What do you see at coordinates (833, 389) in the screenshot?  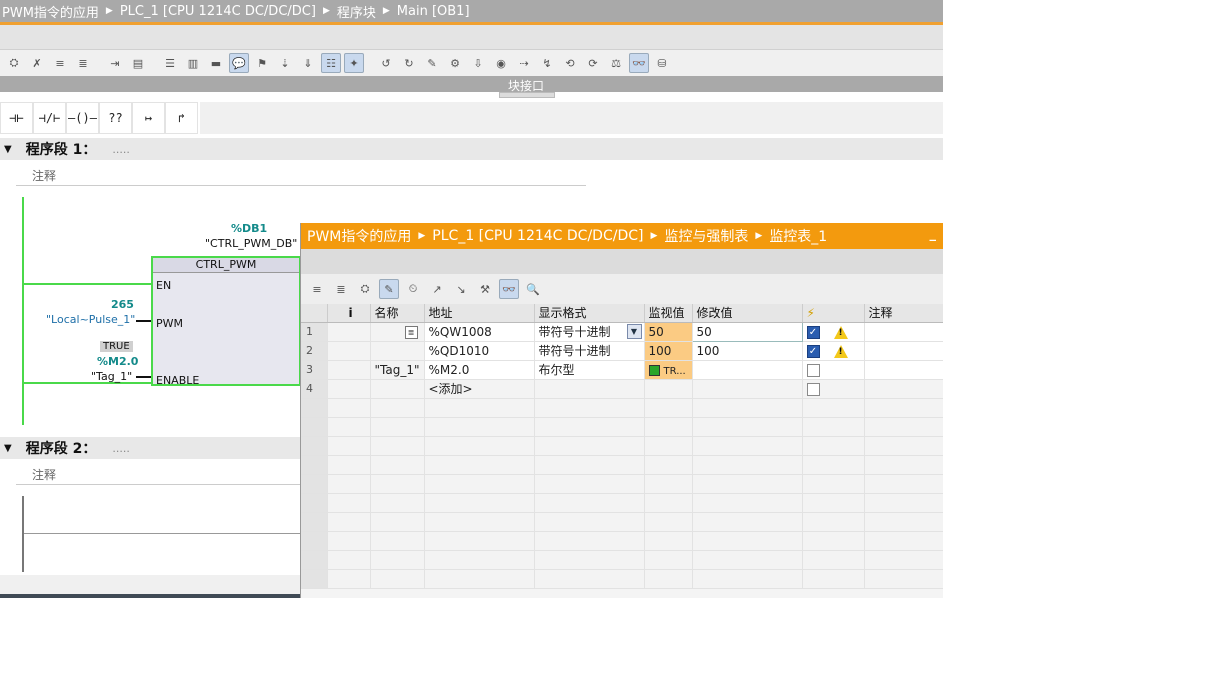 I see `modify-flag-cell` at bounding box center [833, 389].